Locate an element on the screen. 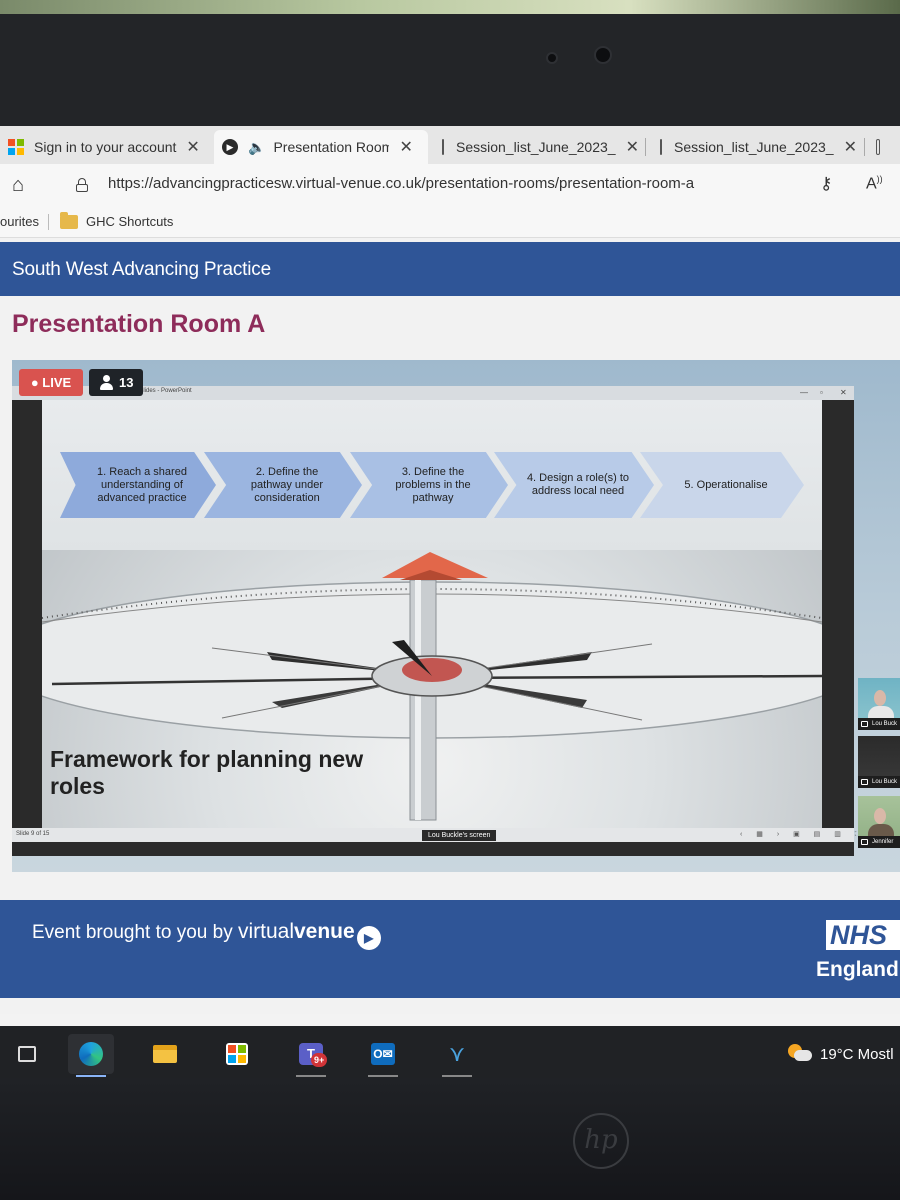 This screenshot has width=900, height=1200. task-view-button is located at coordinates (27, 1054).